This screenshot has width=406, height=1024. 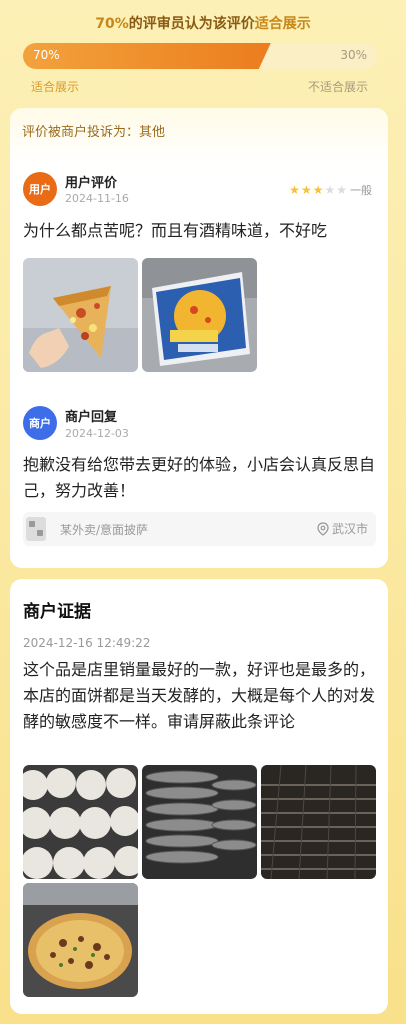 I want to click on evidence-title: 商户证据, so click(x=57, y=612).